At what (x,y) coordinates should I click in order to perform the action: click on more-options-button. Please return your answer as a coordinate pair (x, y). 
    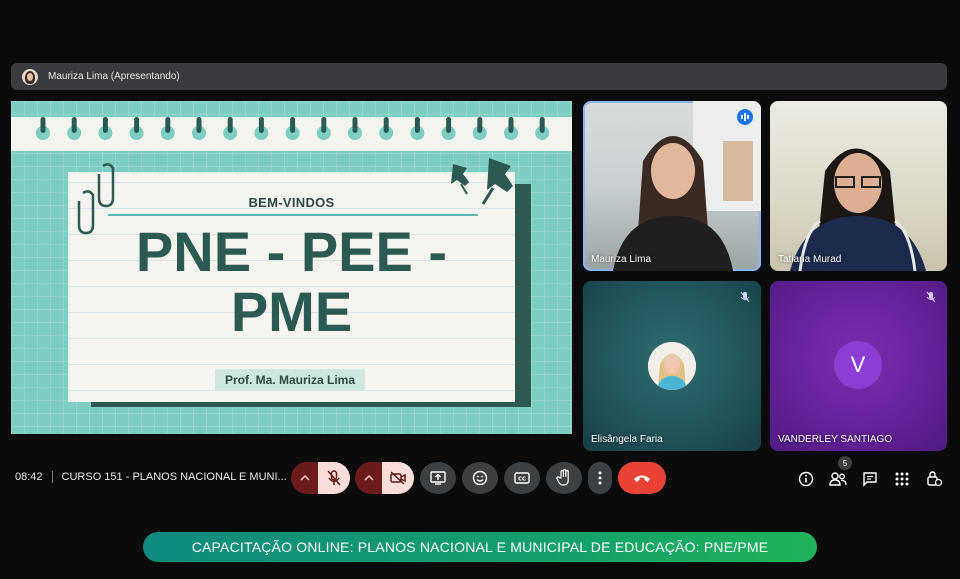
    Looking at the image, I should click on (600, 478).